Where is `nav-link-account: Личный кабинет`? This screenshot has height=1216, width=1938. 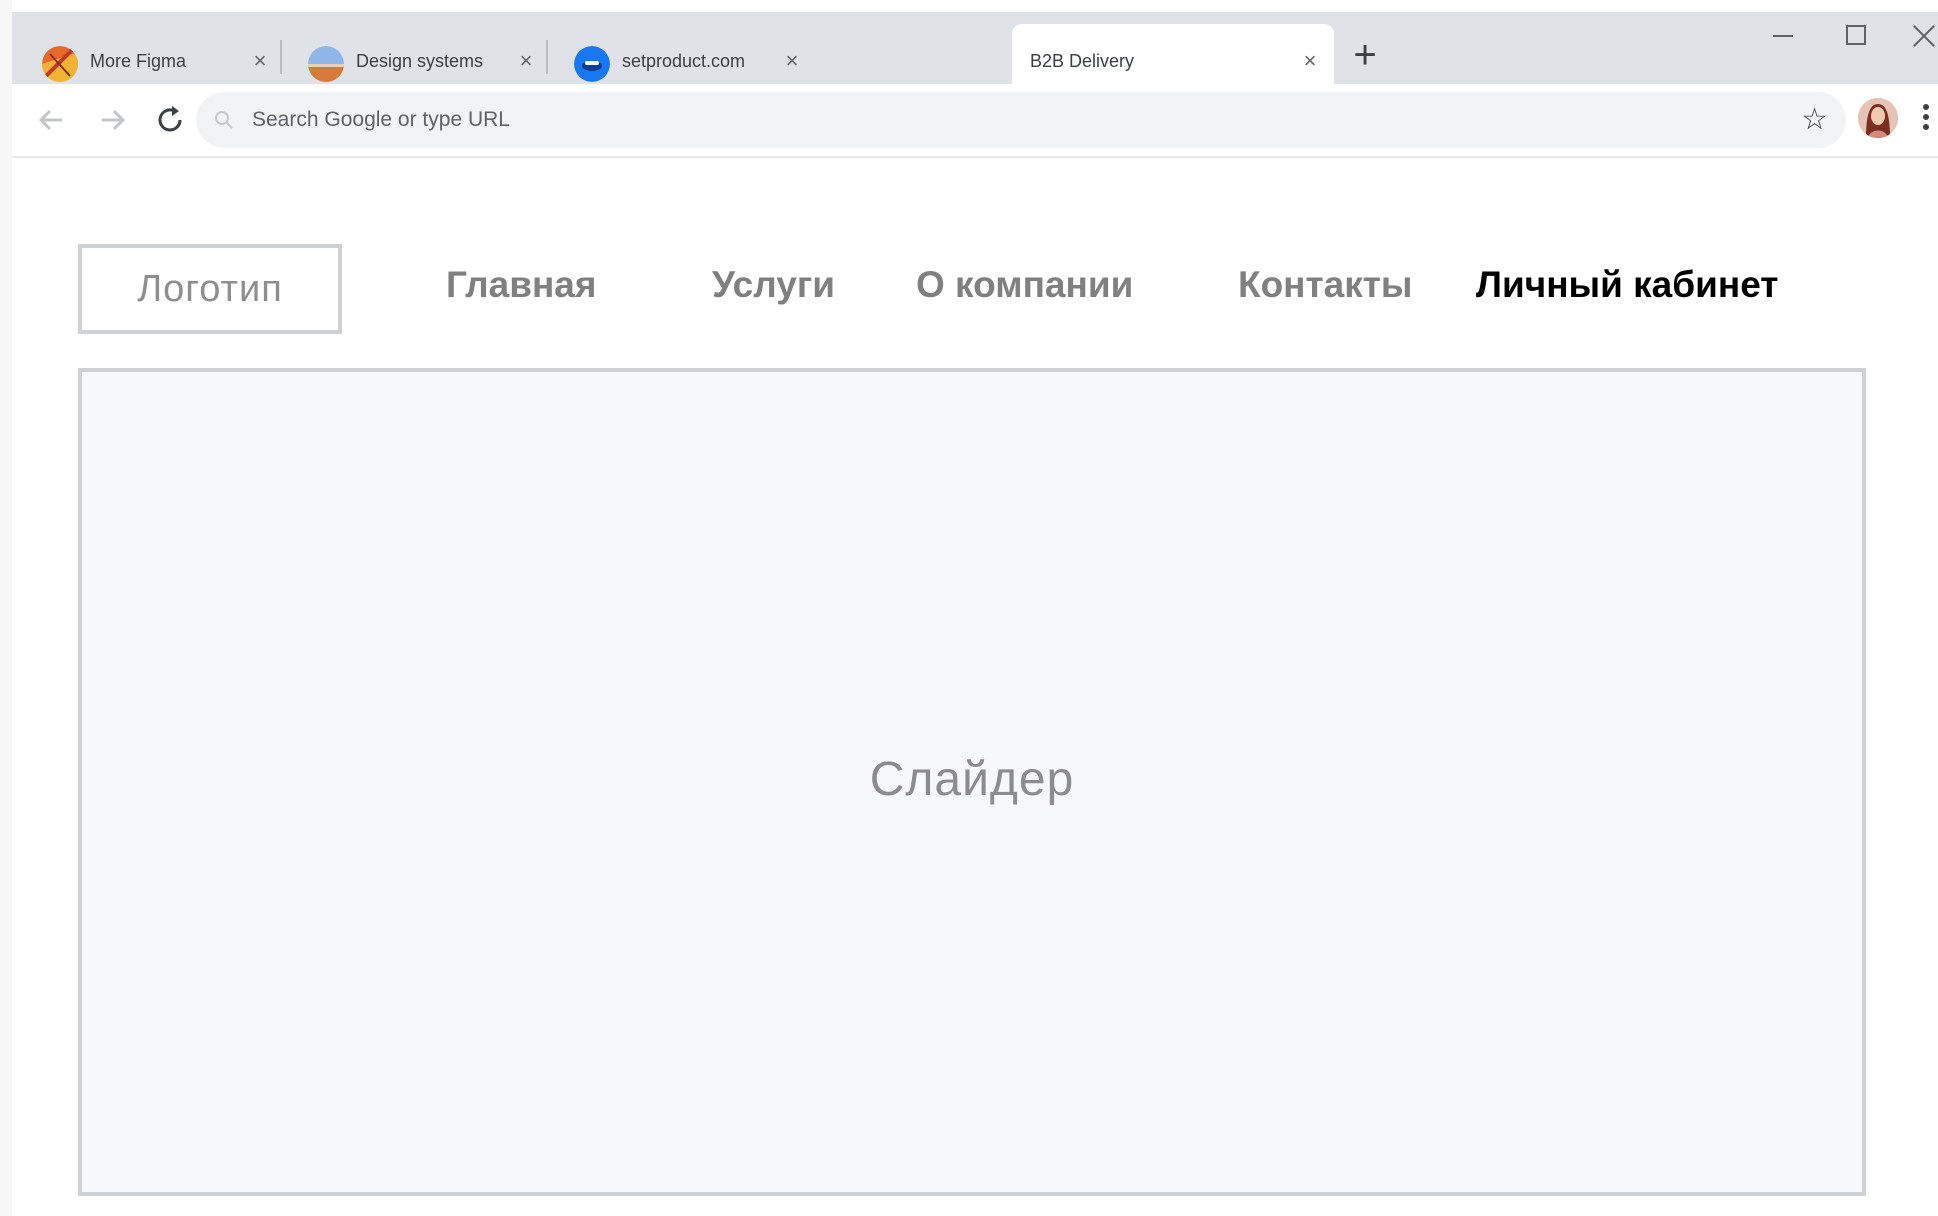 nav-link-account: Личный кабинет is located at coordinates (1627, 285).